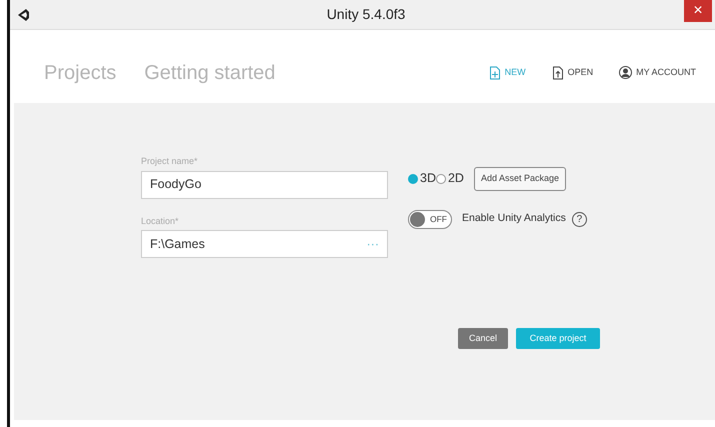 The image size is (715, 427). Describe the element at coordinates (450, 178) in the screenshot. I see `radio-option: 2D` at that location.